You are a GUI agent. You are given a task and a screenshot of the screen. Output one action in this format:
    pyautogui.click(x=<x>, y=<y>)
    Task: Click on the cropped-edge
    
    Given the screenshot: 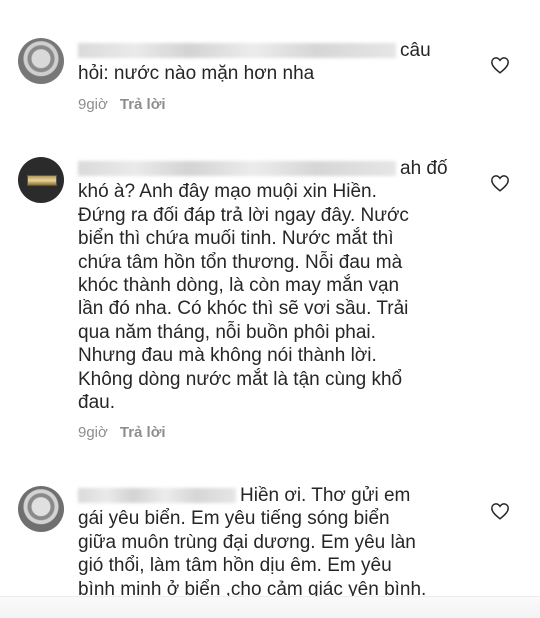 What is the action you would take?
    pyautogui.click(x=270, y=607)
    